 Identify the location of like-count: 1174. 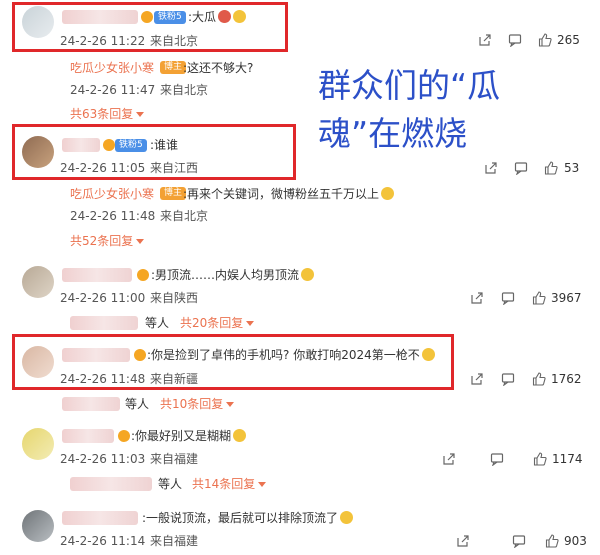
(567, 459).